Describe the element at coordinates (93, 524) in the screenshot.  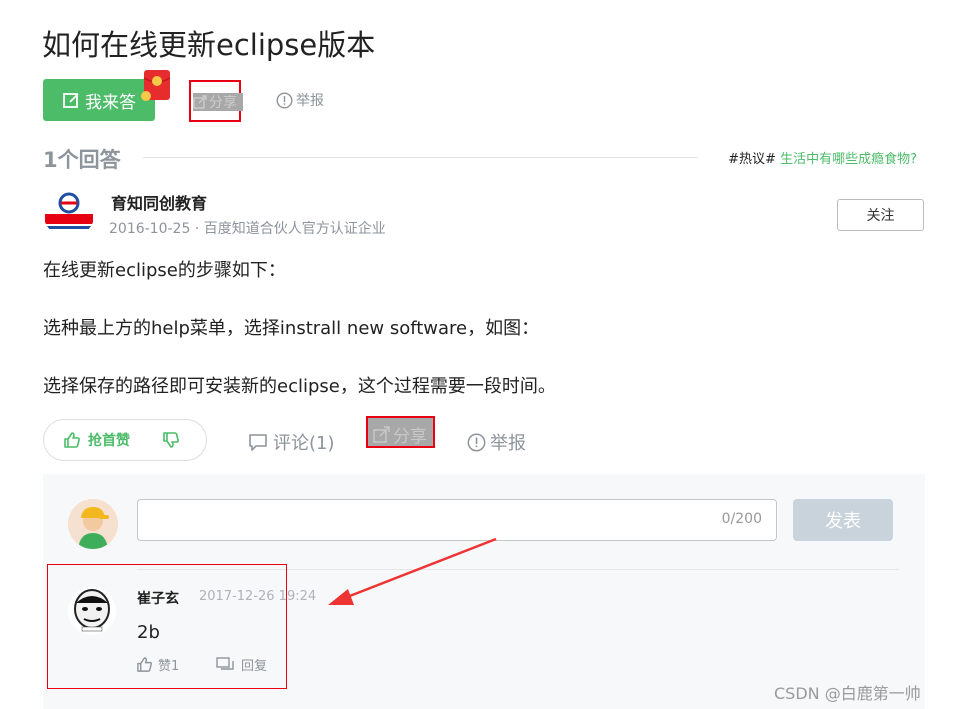
I see `current-user-avatar` at that location.